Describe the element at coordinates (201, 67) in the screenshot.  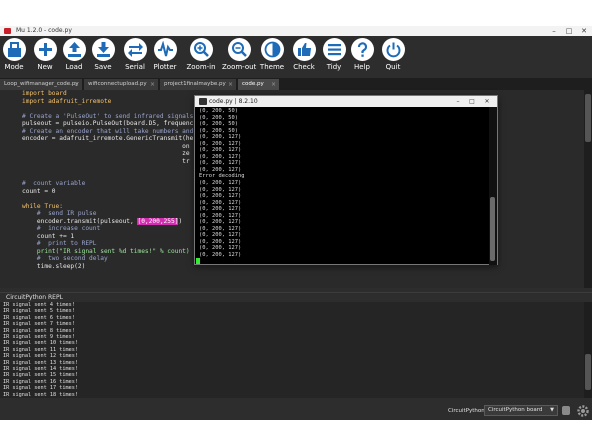
I see `toolbar-label: Zoom-in` at that location.